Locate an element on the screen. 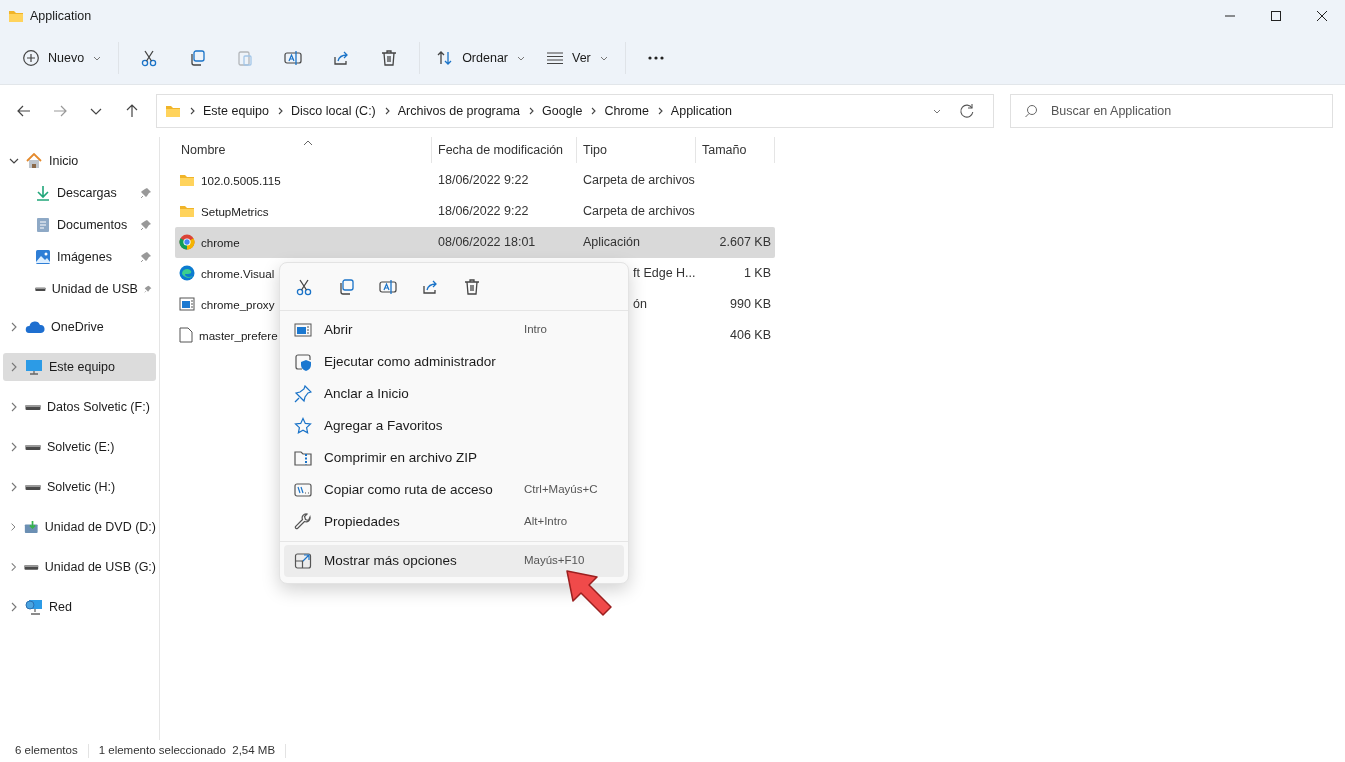  file-name: master_prefere is located at coordinates (238, 335).